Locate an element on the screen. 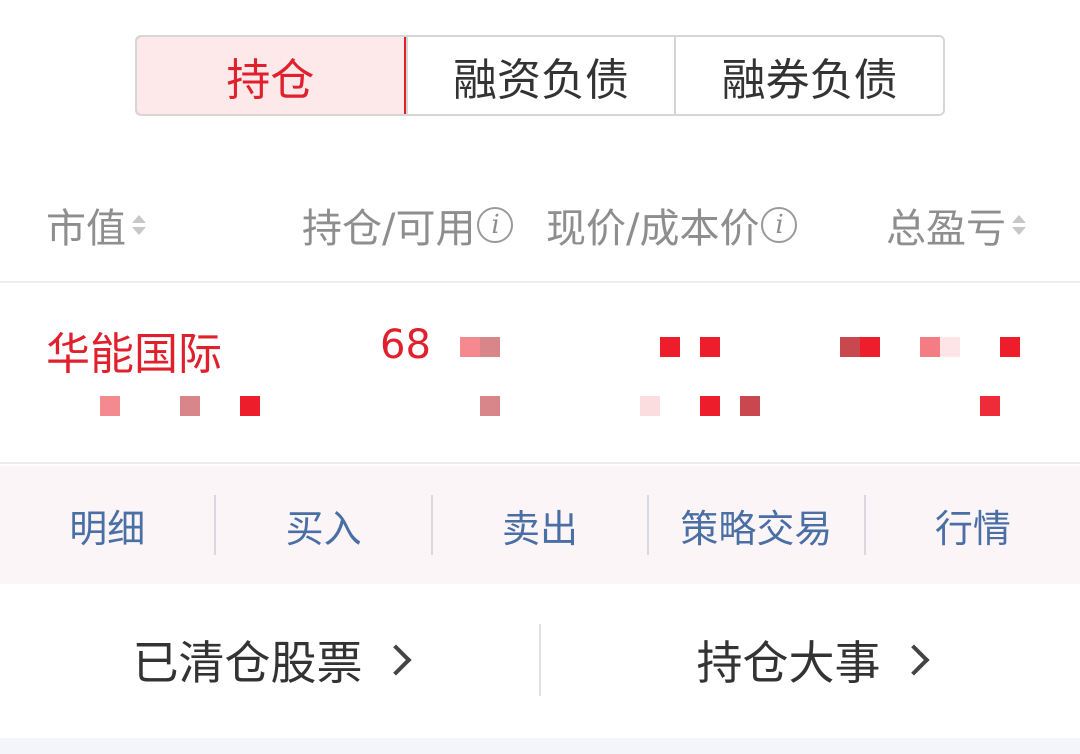  tab-margin-debt: 融资负债 is located at coordinates (540, 75).